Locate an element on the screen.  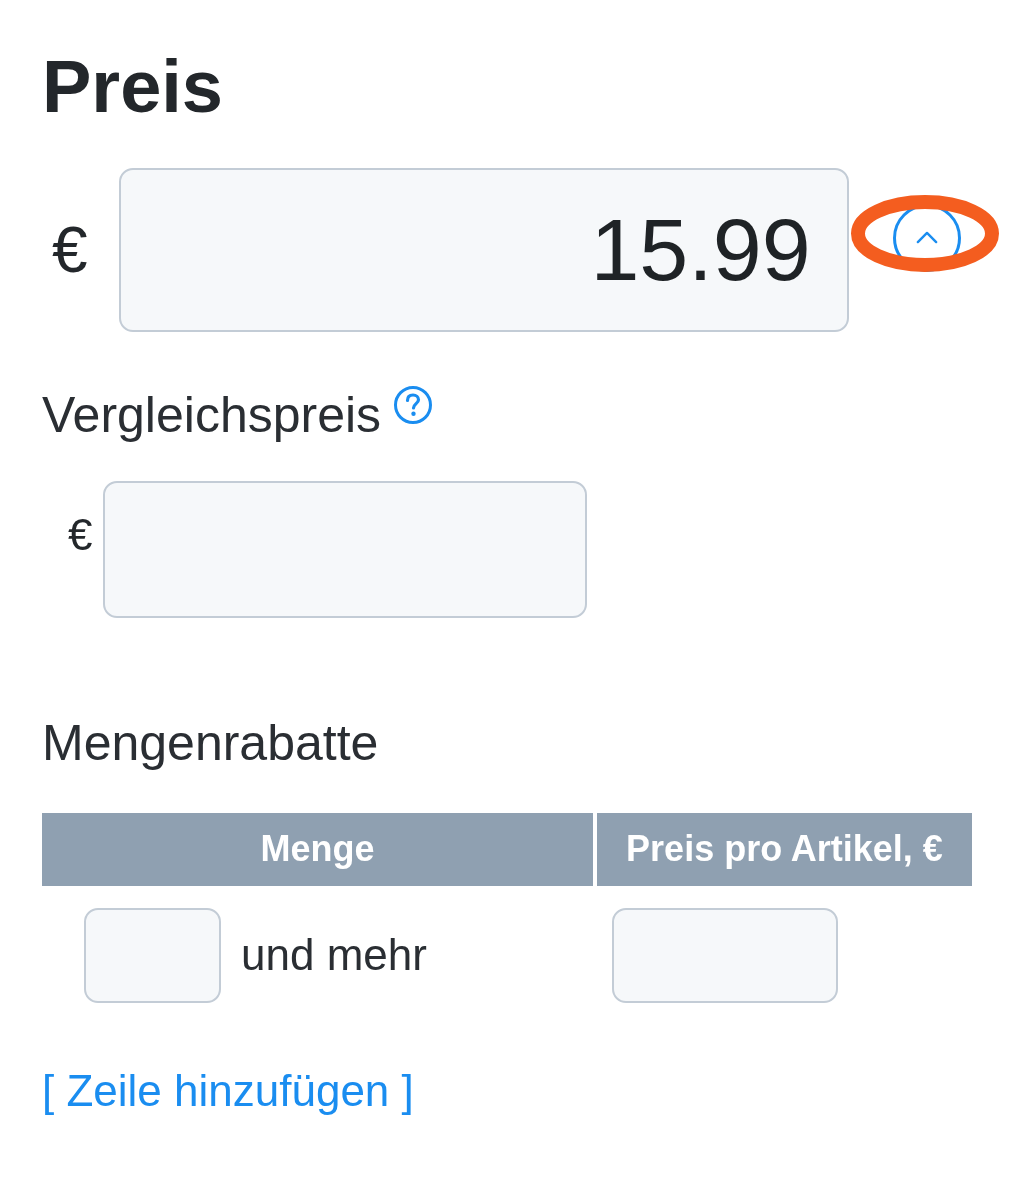
help-icon is located at coordinates (413, 404).